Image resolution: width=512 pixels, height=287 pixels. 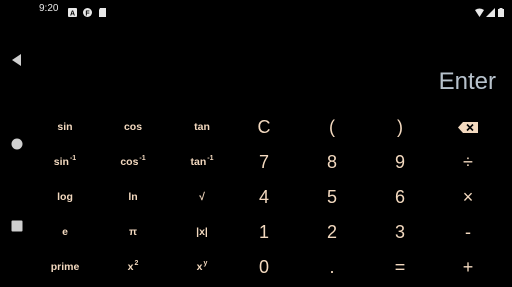 I want to click on key-label: π, so click(x=133, y=232).